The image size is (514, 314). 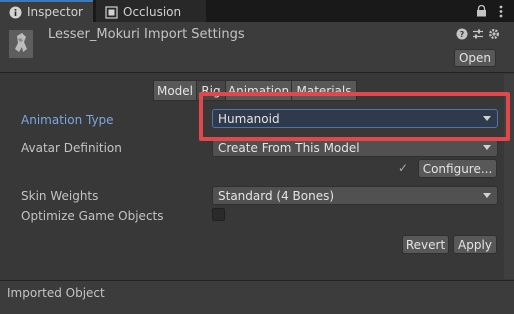 I want to click on tab-inspector-label: Inspector, so click(x=55, y=12).